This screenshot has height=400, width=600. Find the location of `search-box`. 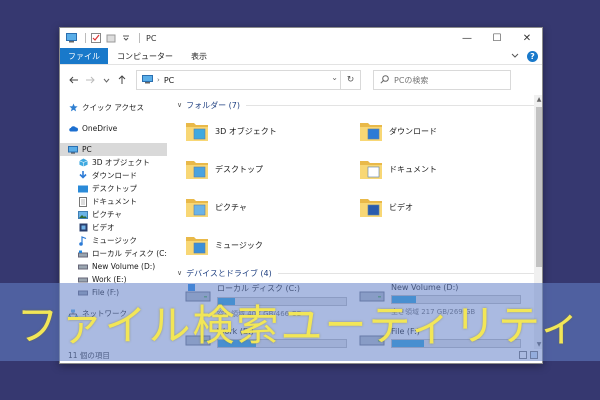

search-box is located at coordinates (442, 80).